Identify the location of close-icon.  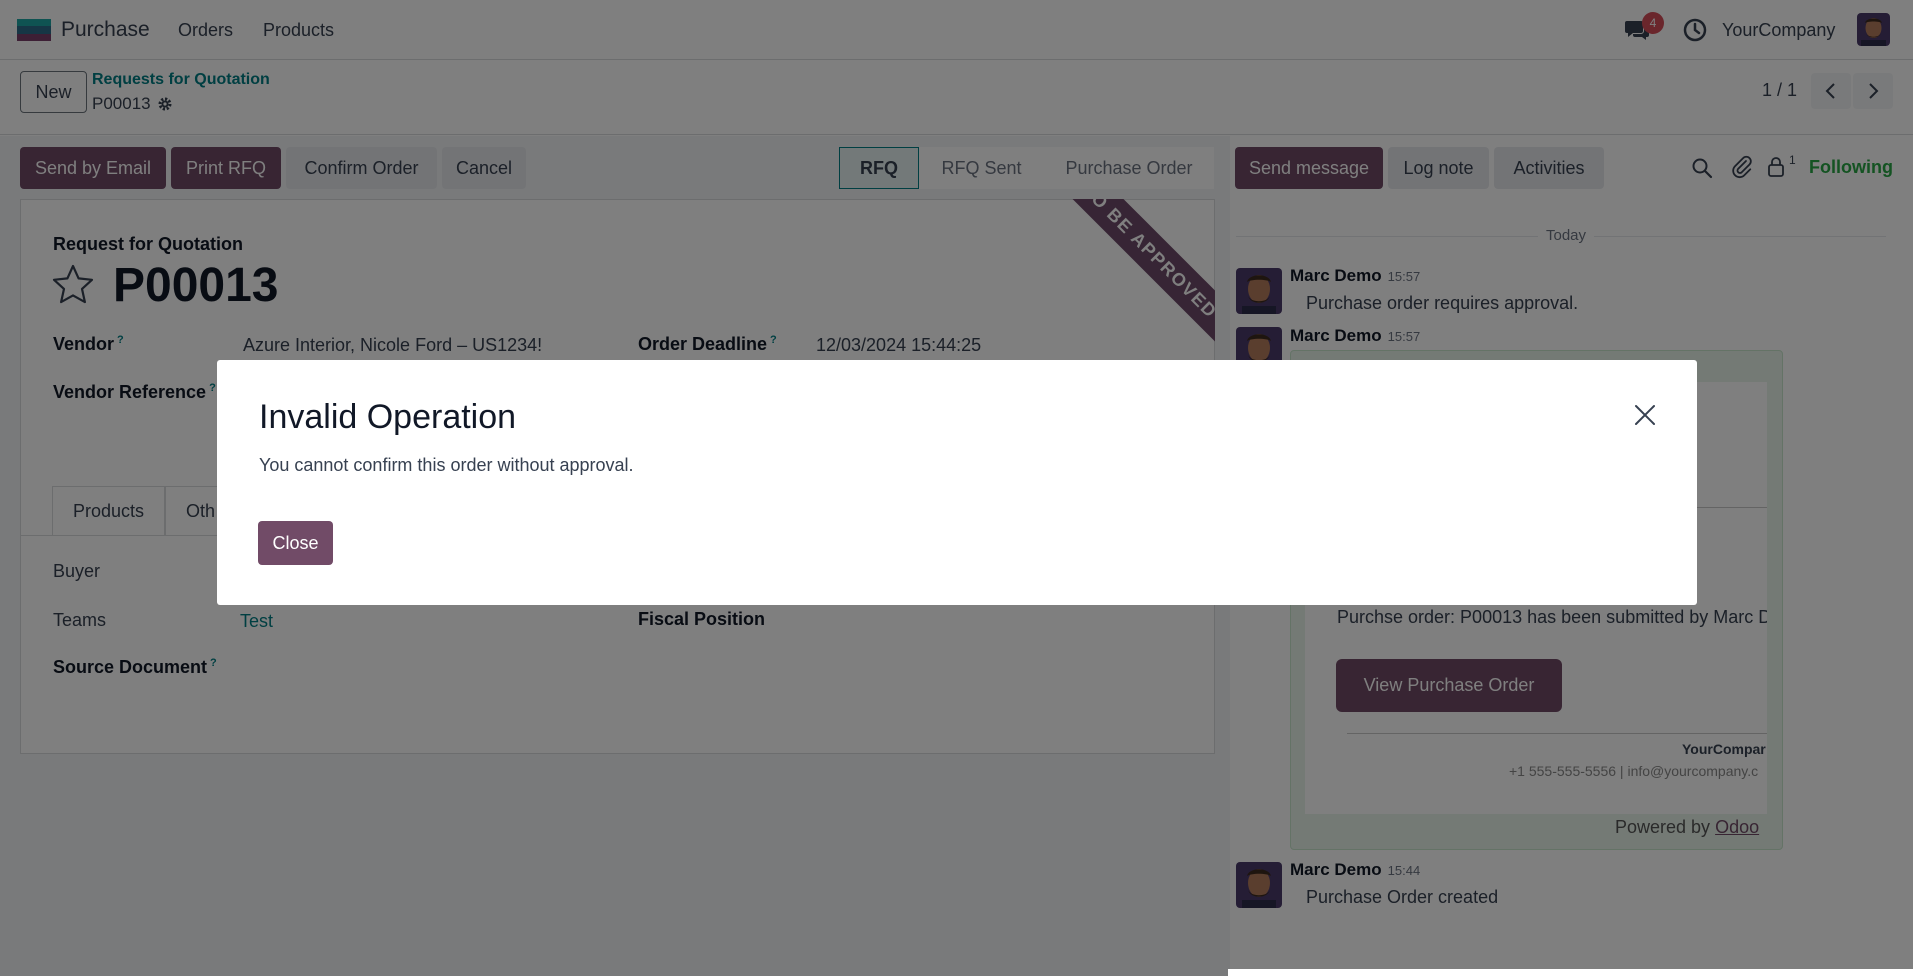
(1645, 415).